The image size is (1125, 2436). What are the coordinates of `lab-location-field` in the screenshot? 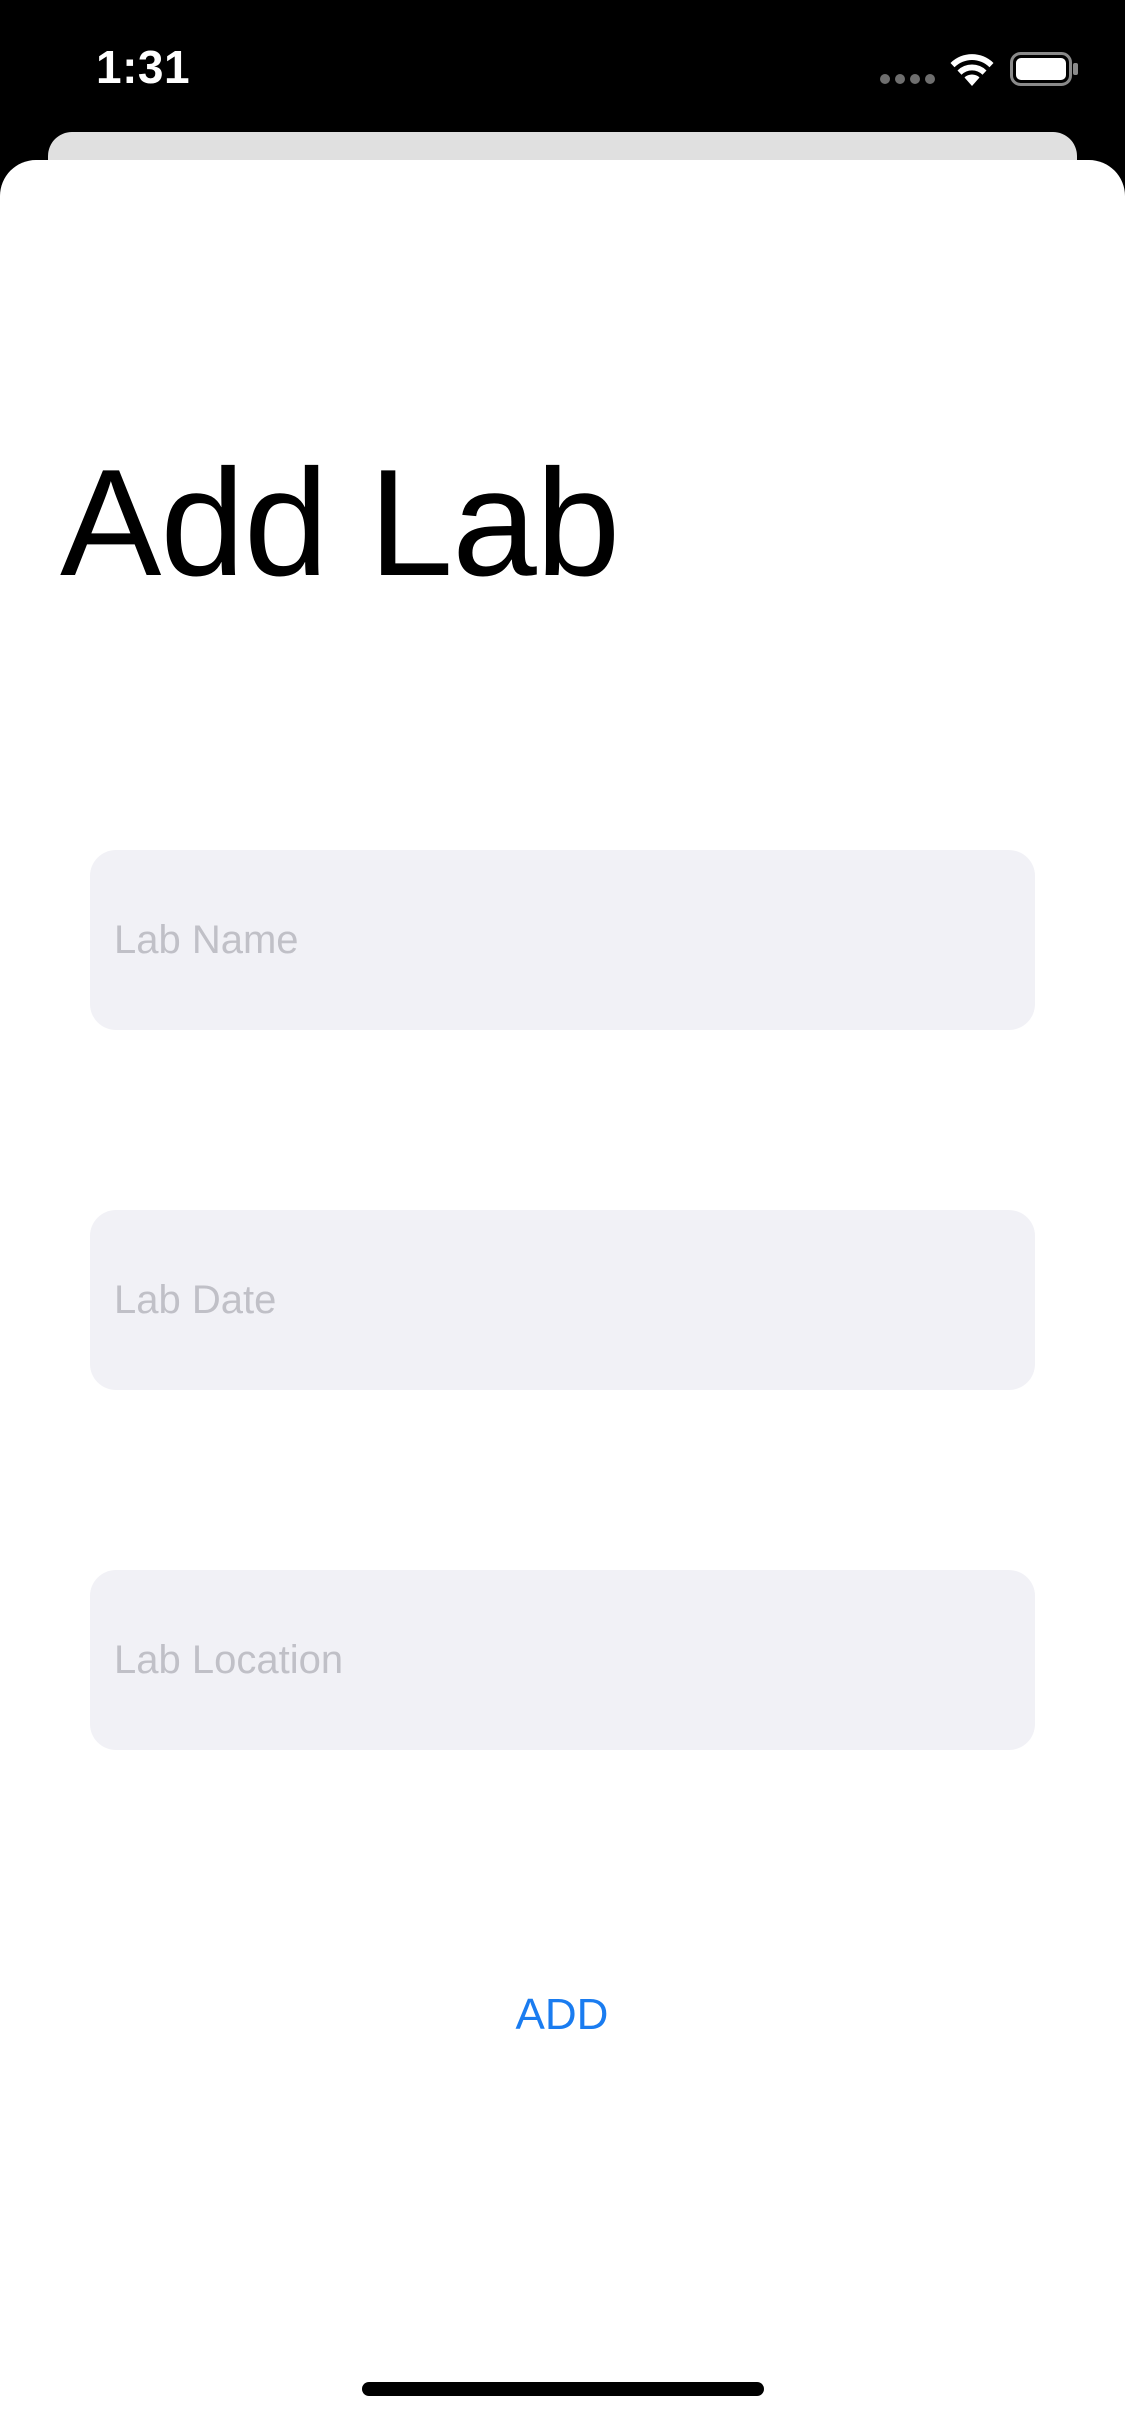 It's located at (562, 1660).